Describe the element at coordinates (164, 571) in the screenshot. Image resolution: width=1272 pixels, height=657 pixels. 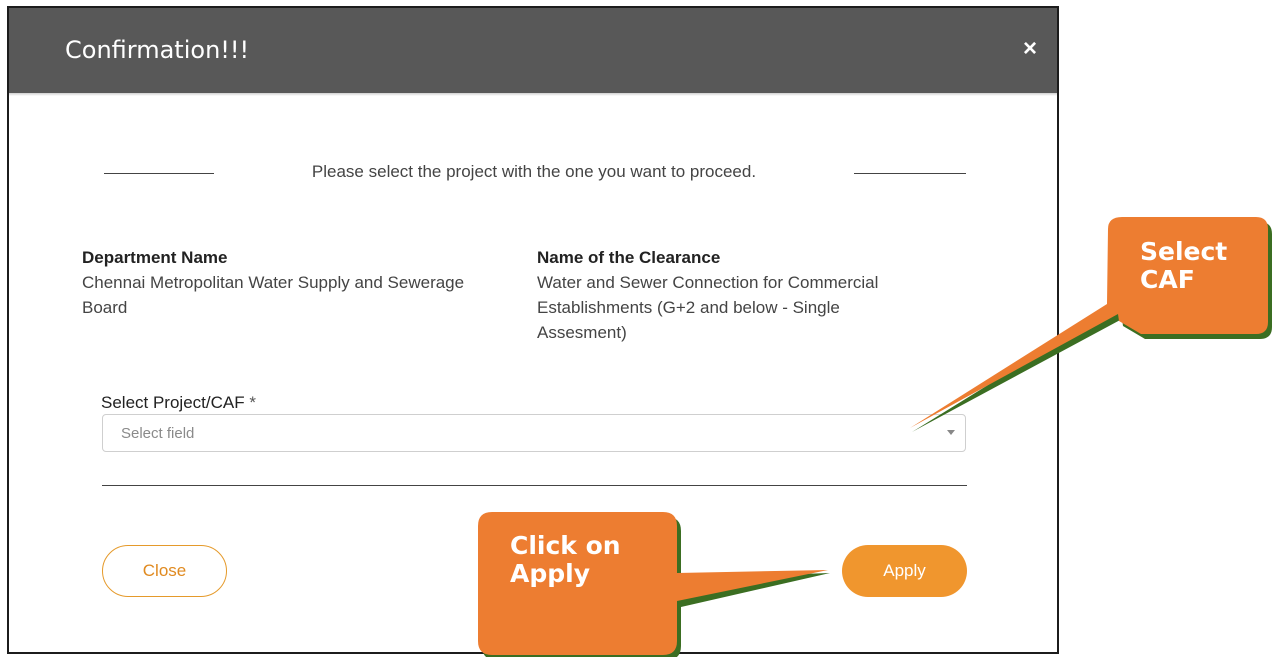
I see `close-button: Close` at that location.